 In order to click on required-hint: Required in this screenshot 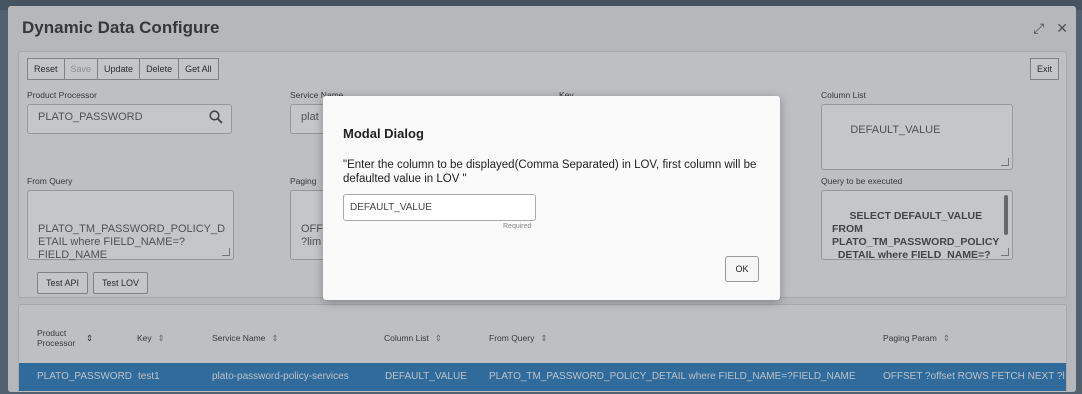, I will do `click(517, 226)`.